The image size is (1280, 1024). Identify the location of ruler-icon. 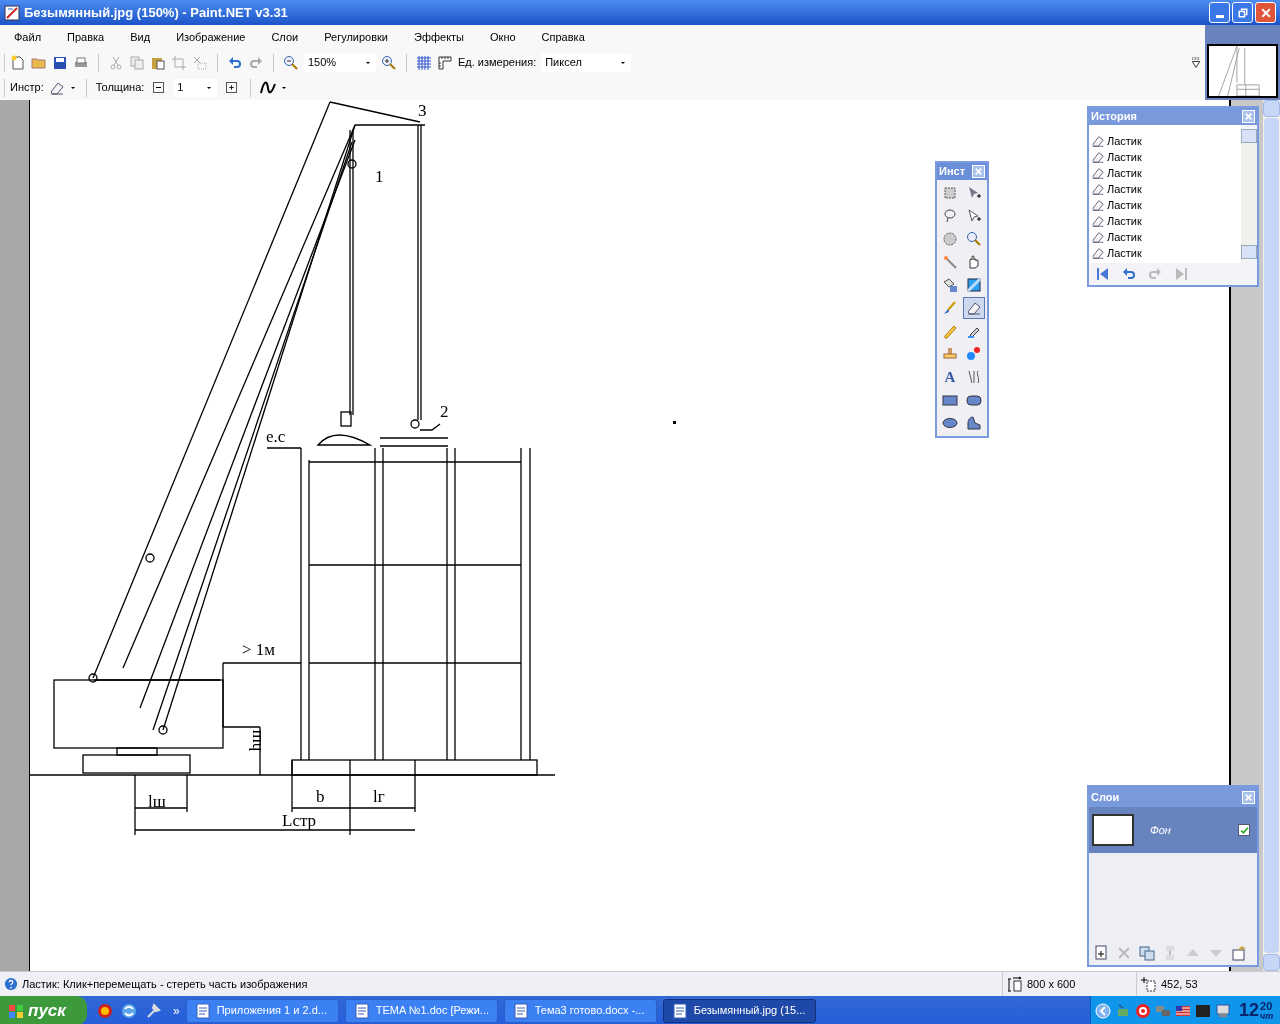
(445, 62).